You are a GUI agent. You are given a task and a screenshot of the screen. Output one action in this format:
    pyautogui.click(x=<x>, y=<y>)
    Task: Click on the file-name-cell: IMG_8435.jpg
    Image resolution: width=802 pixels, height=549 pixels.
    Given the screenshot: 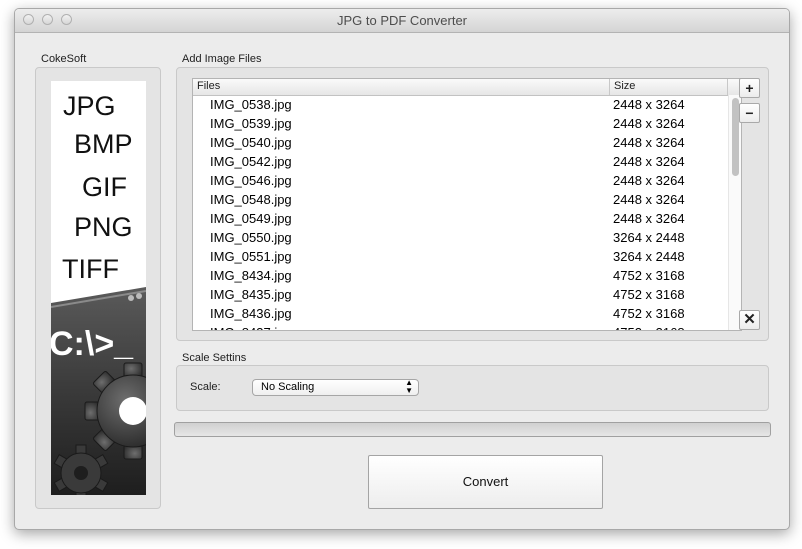 What is the action you would take?
    pyautogui.click(x=251, y=294)
    